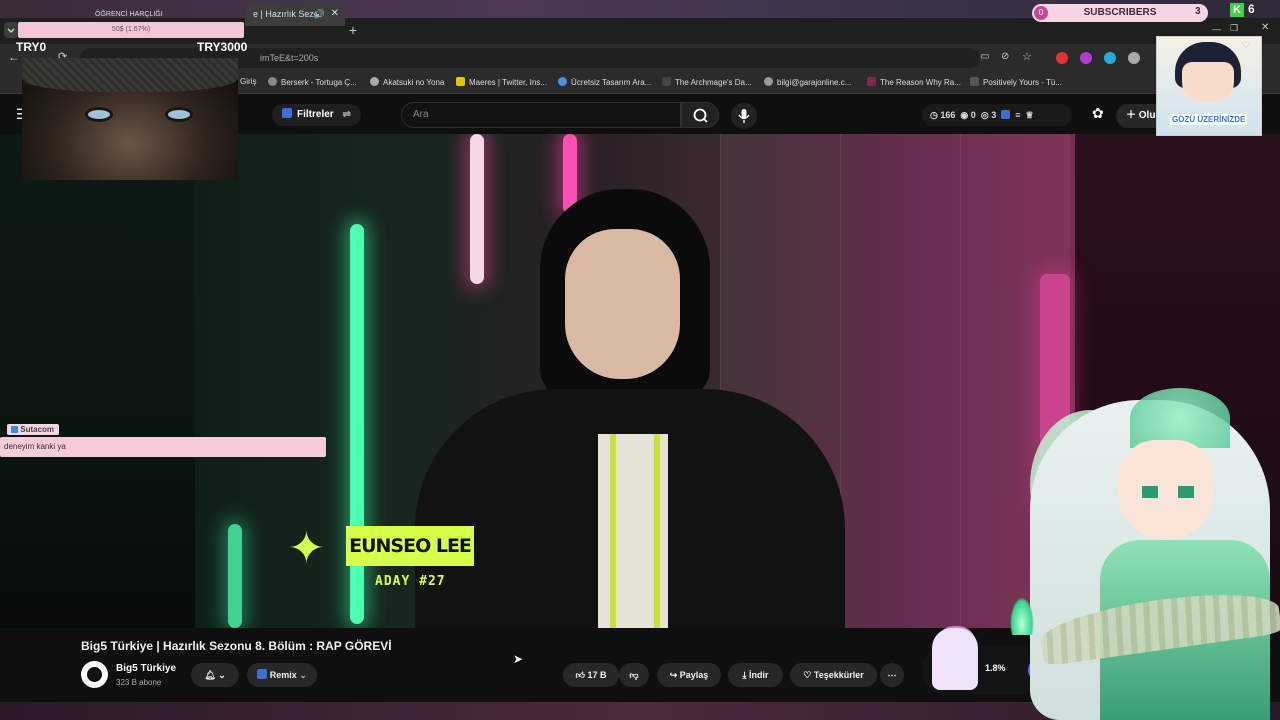  Describe the element at coordinates (306, 548) in the screenshot. I see `sparkle-icon: ✦` at that location.